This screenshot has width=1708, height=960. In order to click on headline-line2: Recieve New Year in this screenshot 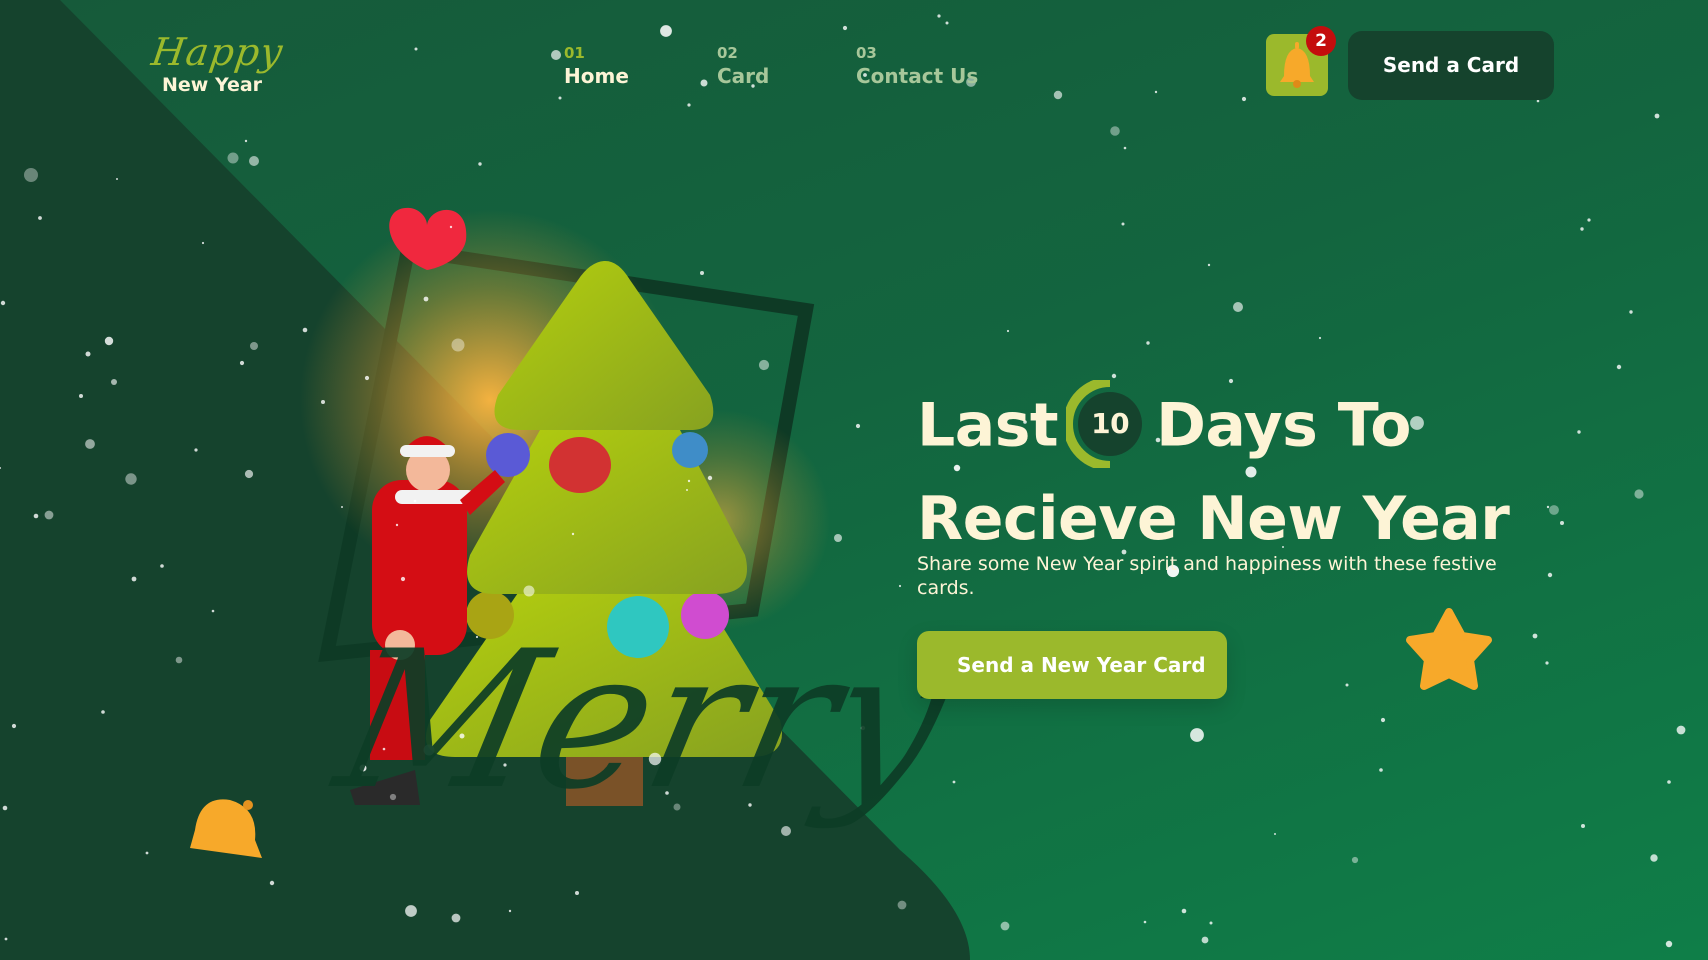, I will do `click(1213, 519)`.